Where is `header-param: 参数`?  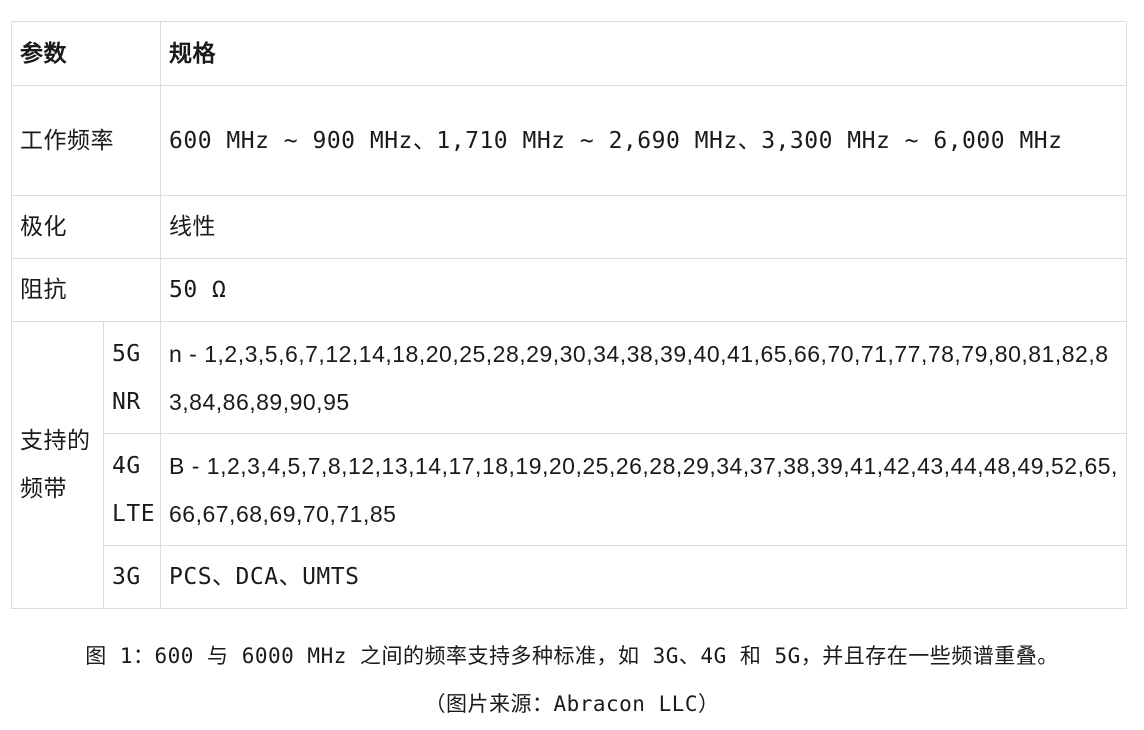 header-param: 参数 is located at coordinates (86, 53).